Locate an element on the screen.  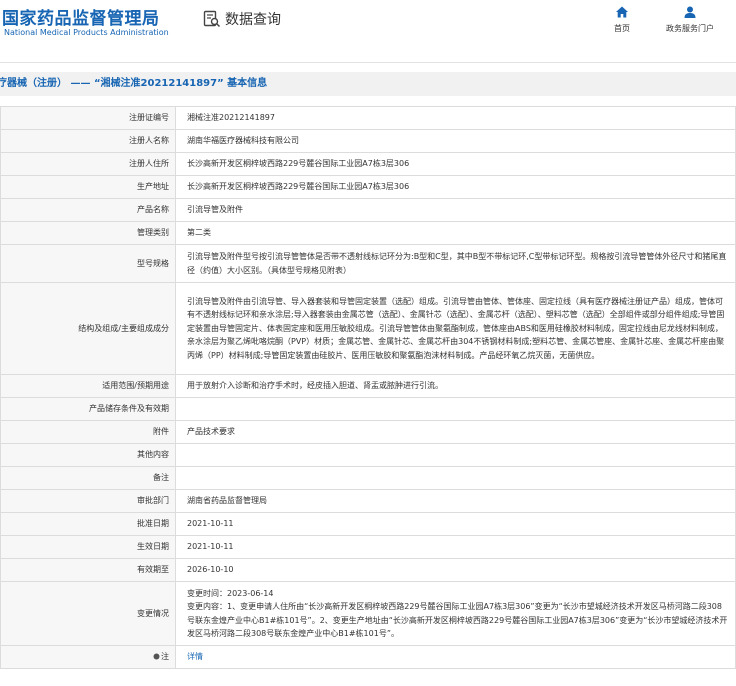
home-icon is located at coordinates (622, 12).